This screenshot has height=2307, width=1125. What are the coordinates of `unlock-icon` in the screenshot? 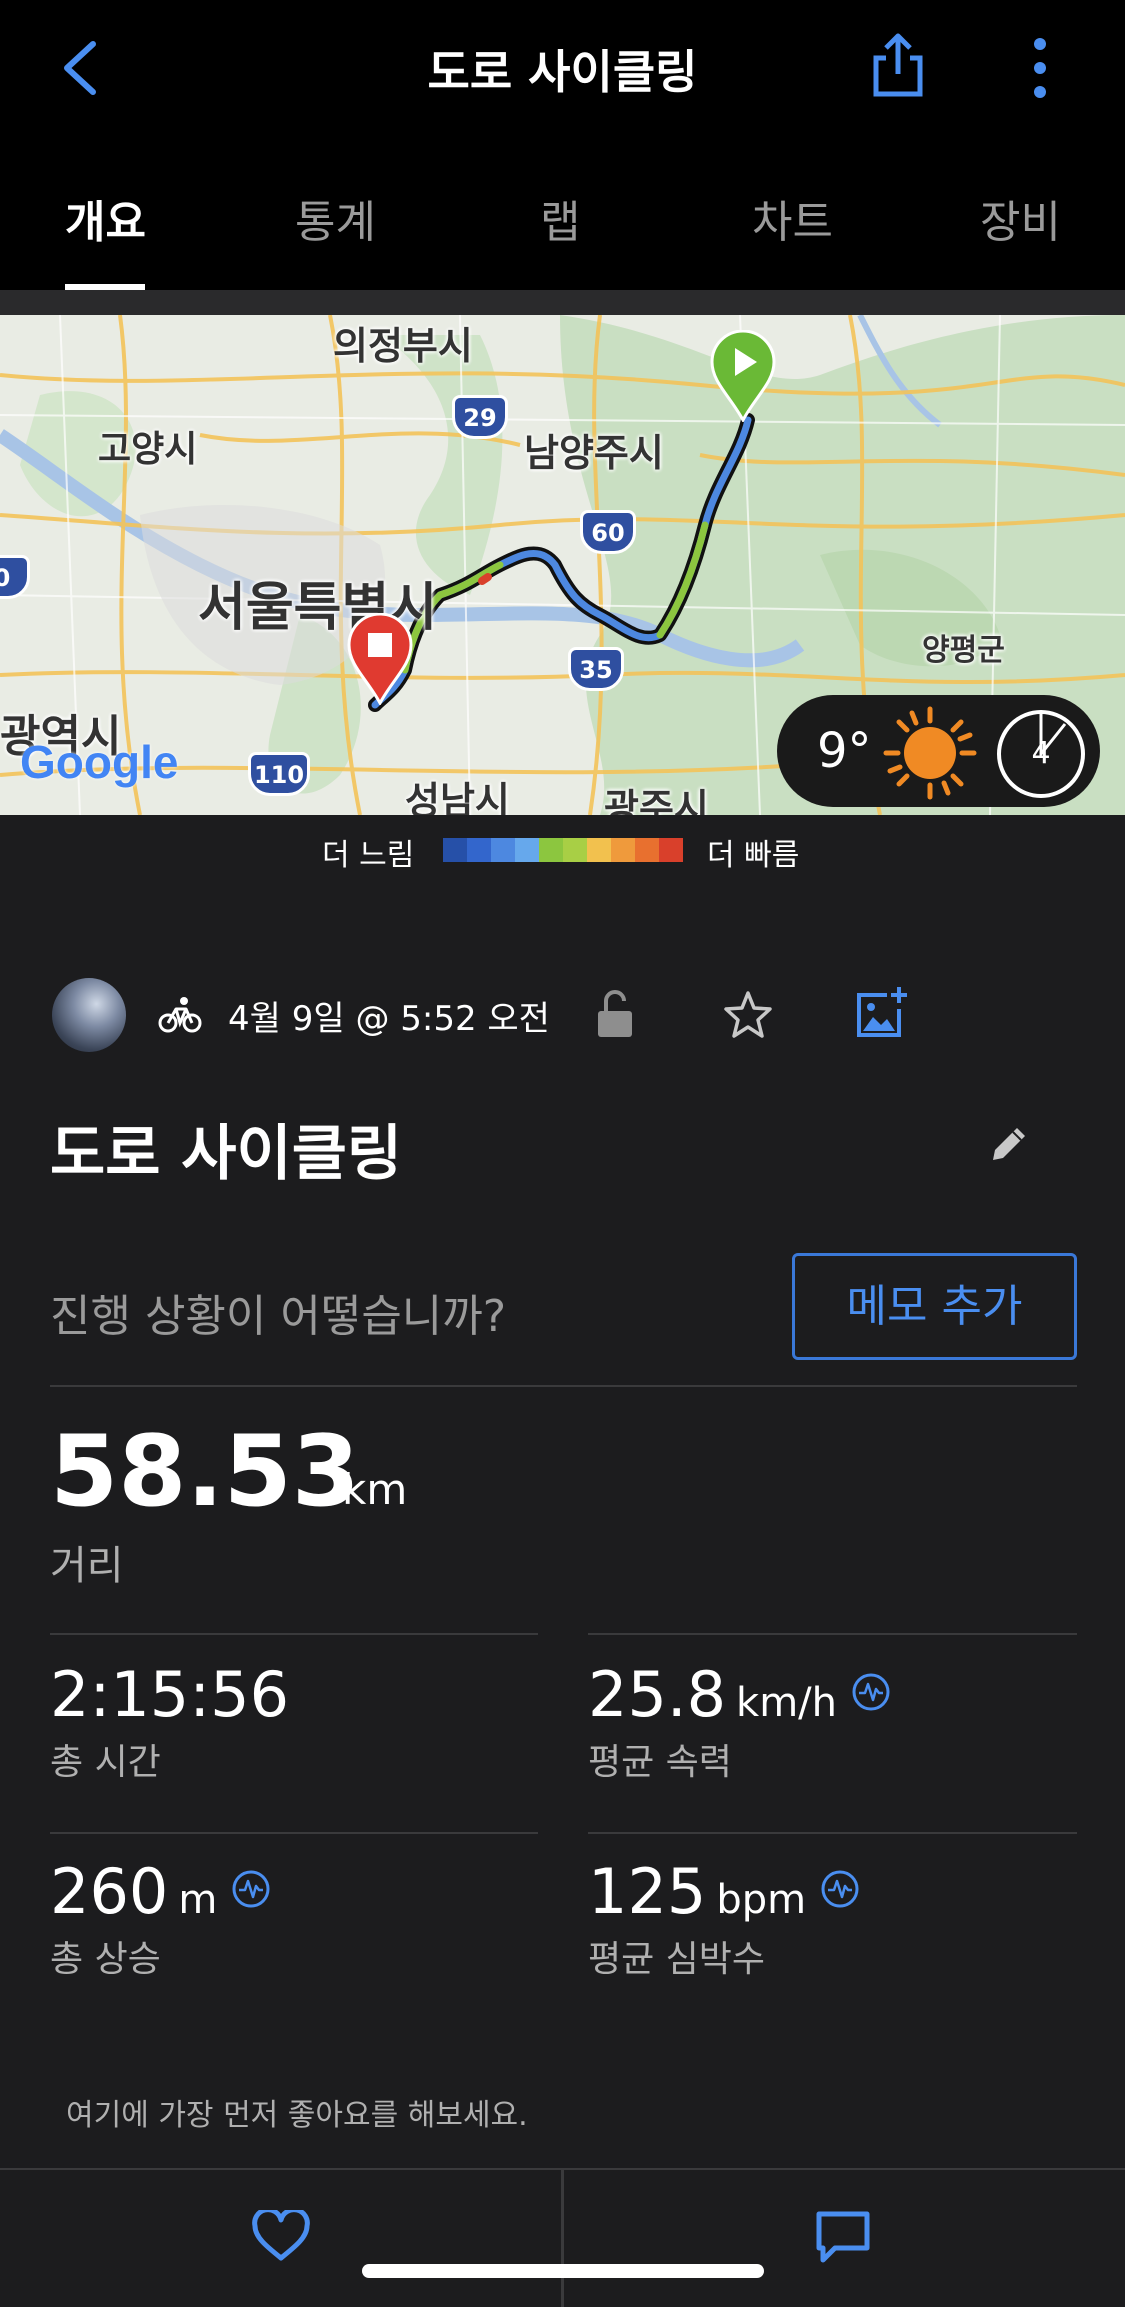 It's located at (615, 1014).